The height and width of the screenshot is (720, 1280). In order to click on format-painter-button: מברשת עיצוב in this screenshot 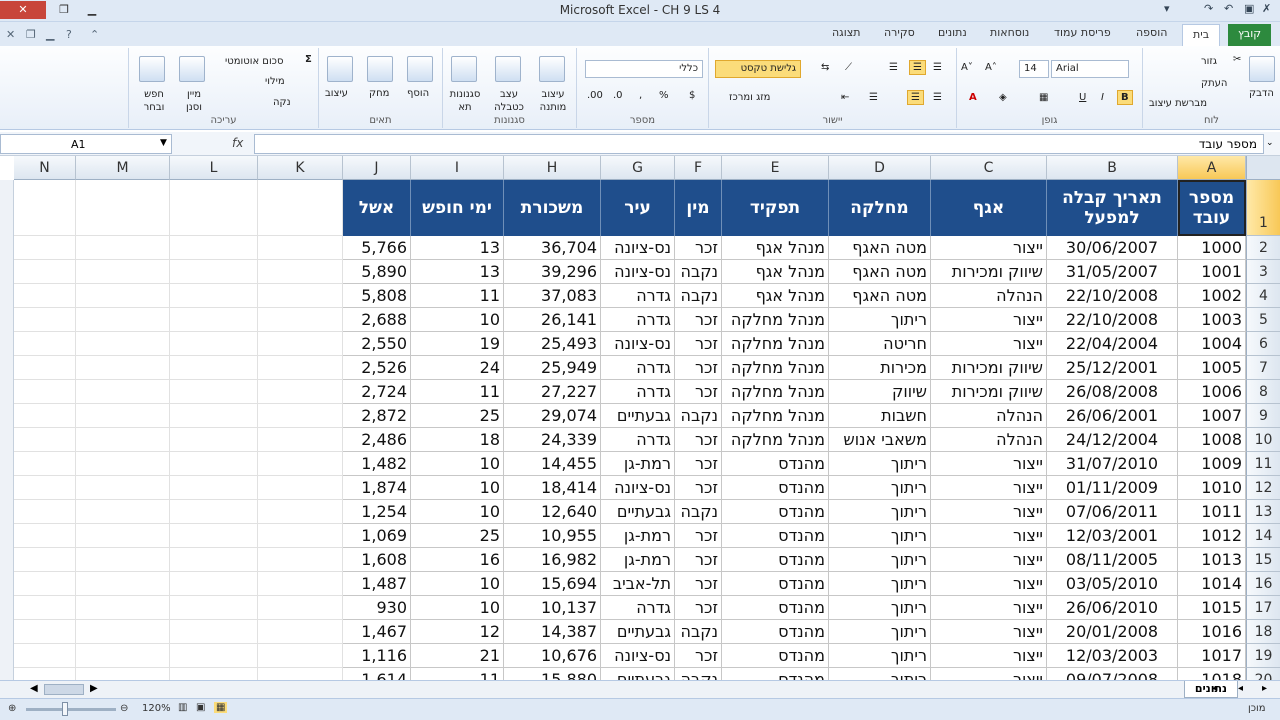, I will do `click(1178, 103)`.